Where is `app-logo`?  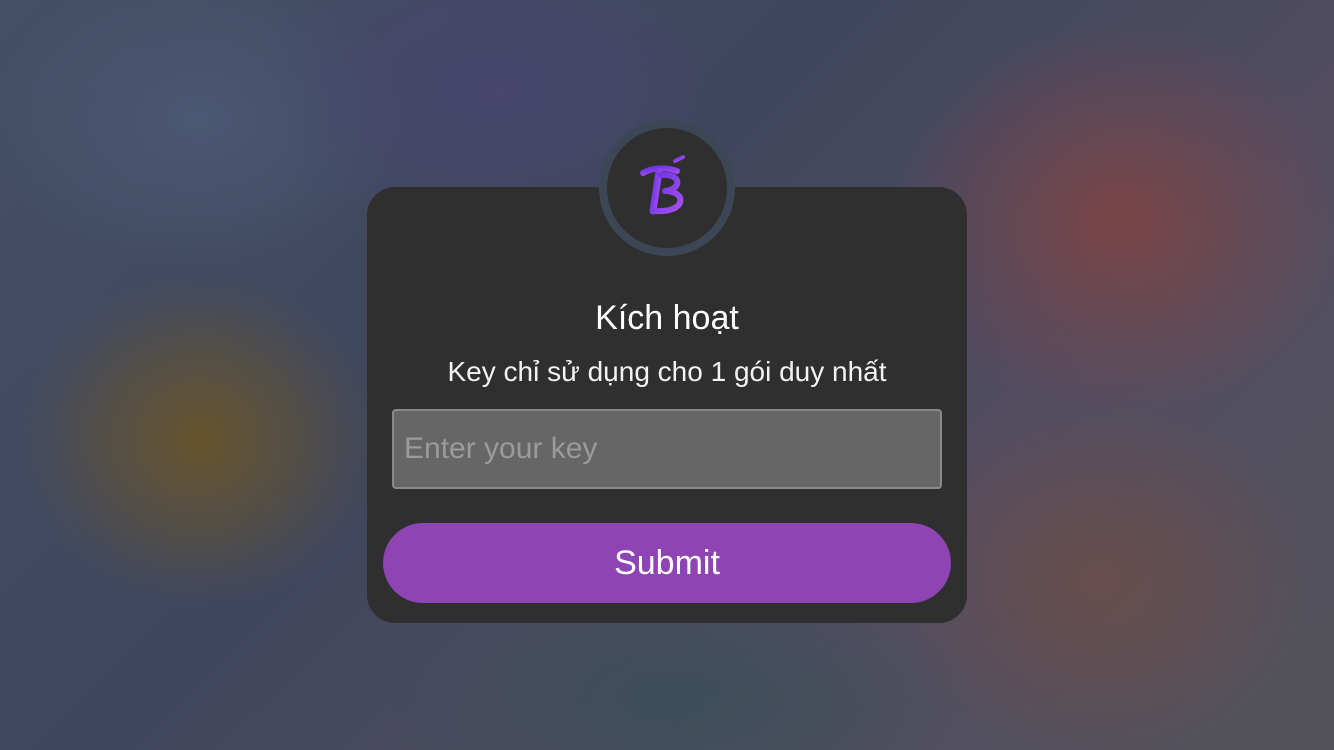 app-logo is located at coordinates (667, 188).